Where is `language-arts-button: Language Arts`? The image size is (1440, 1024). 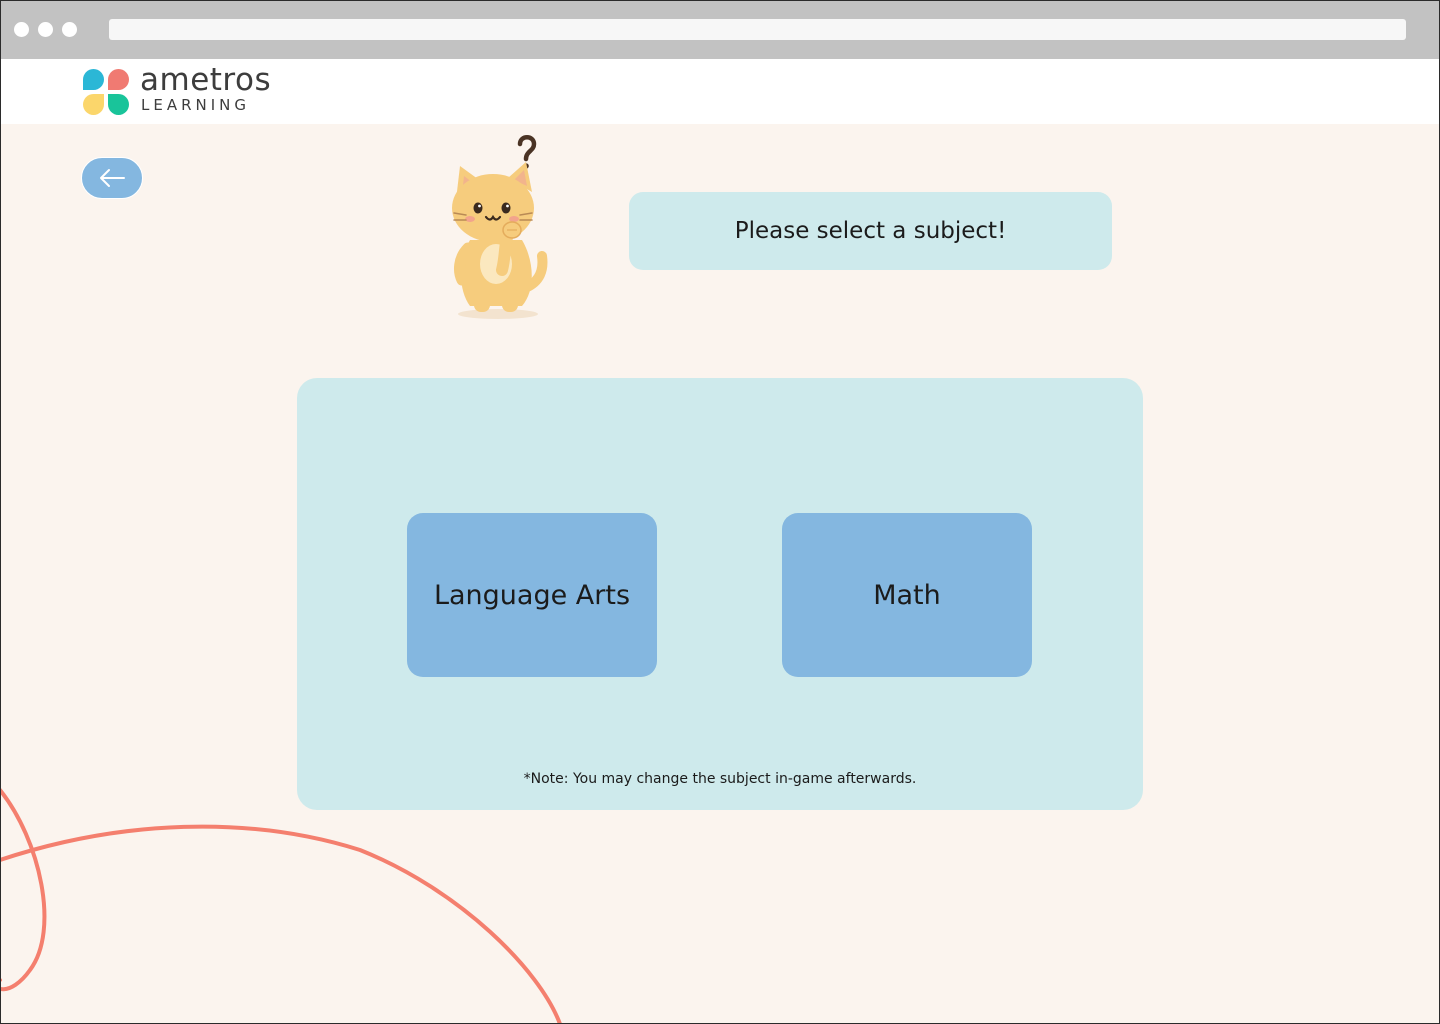 language-arts-button: Language Arts is located at coordinates (532, 595).